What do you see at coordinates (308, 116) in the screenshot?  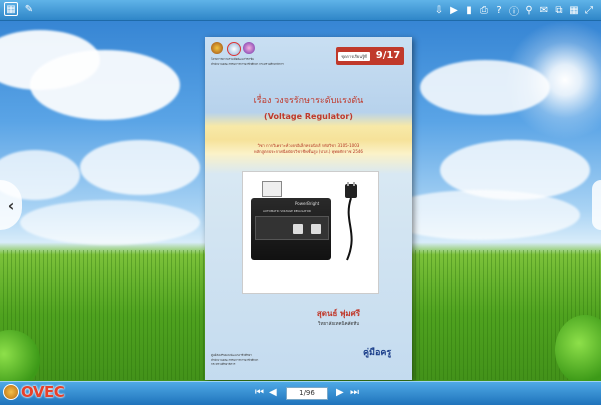 I see `document-title-english: (Voltage Regulator)` at bounding box center [308, 116].